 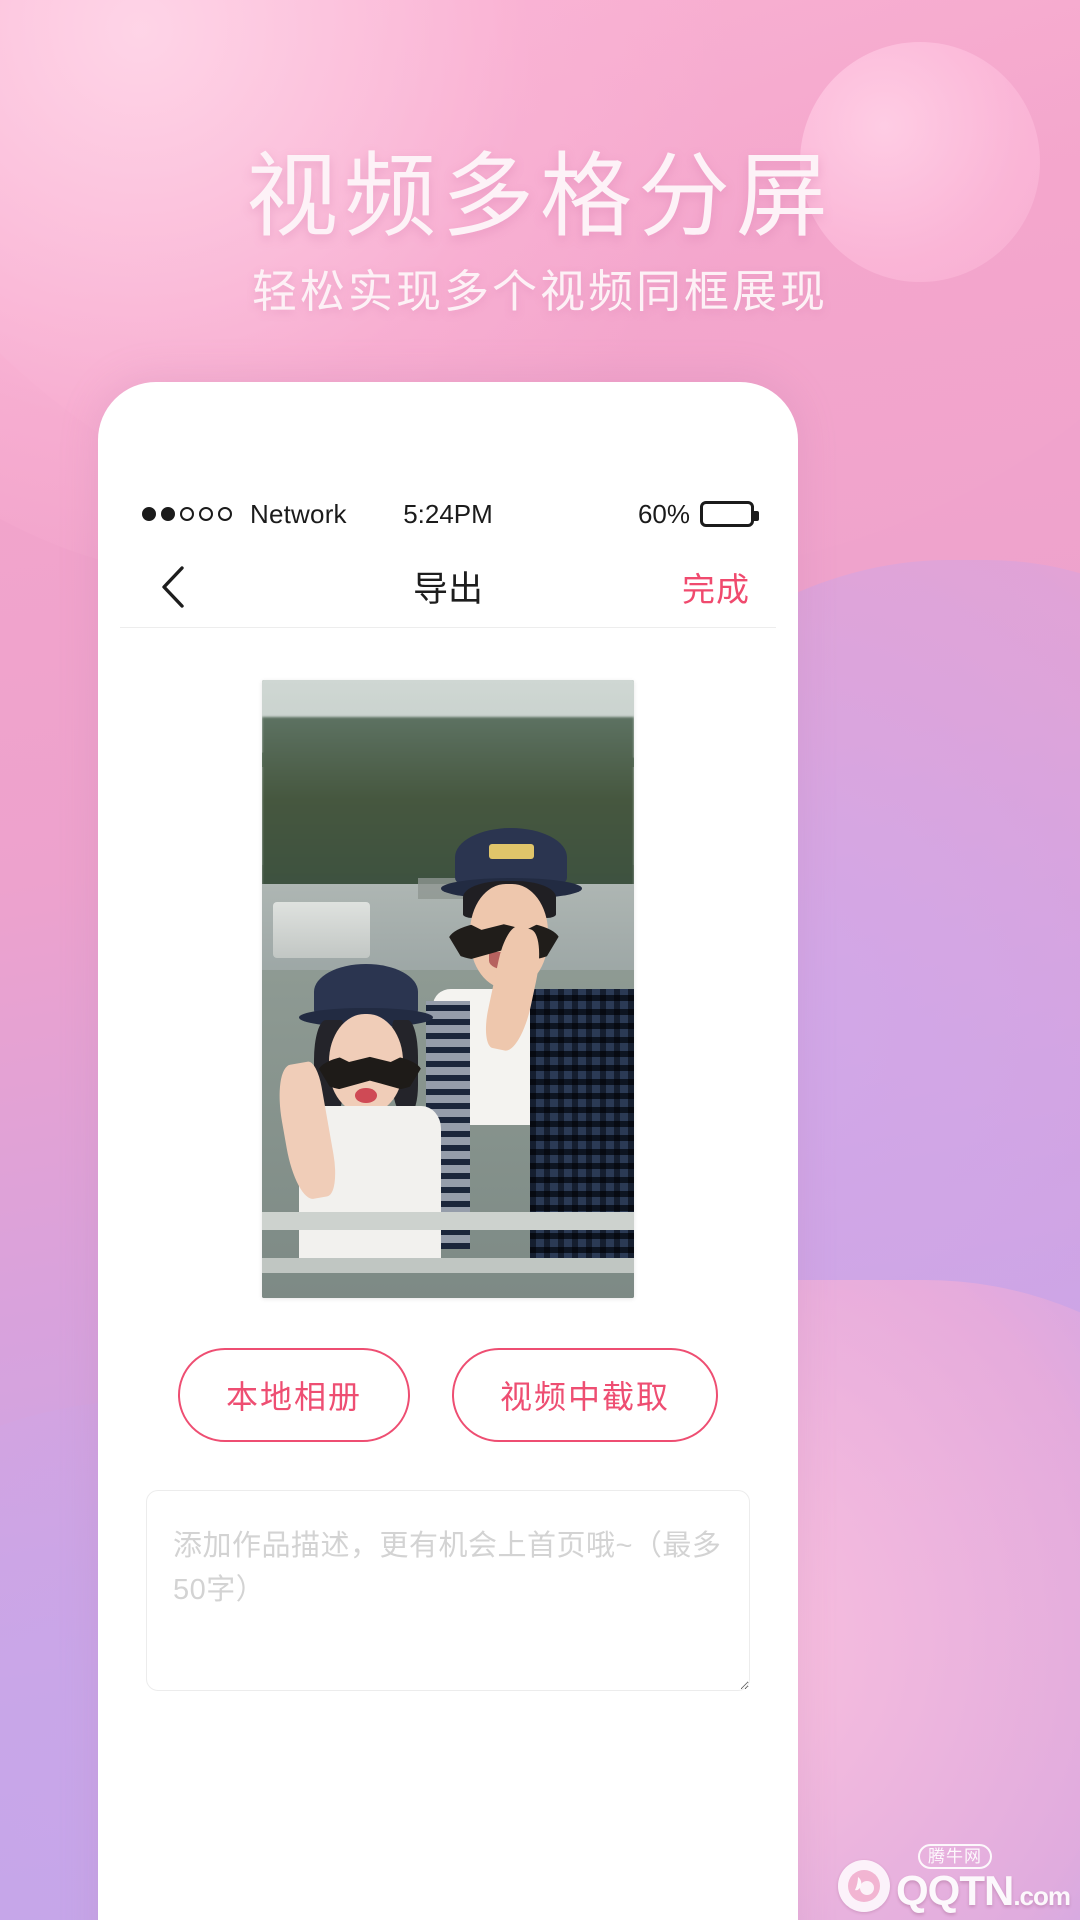 What do you see at coordinates (448, 1395) in the screenshot?
I see `cover-source-buttons: 本地相册 视频中截取` at bounding box center [448, 1395].